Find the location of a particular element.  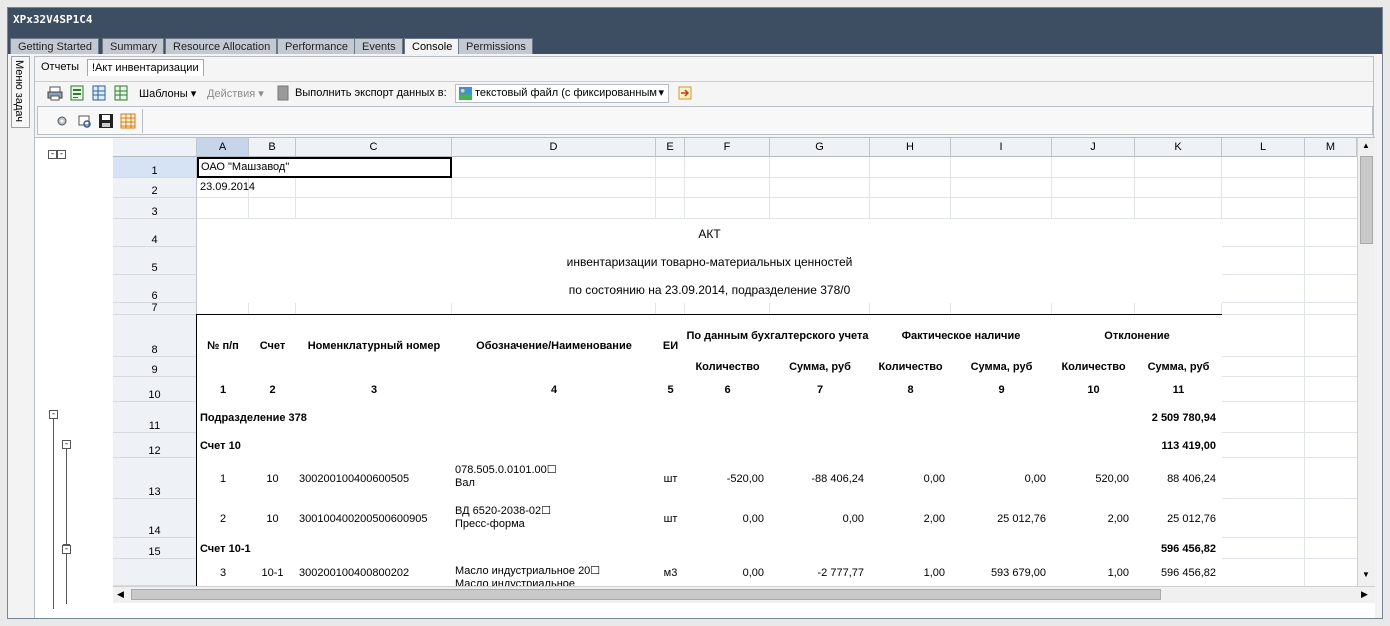

export-table-icon is located at coordinates (99, 93).